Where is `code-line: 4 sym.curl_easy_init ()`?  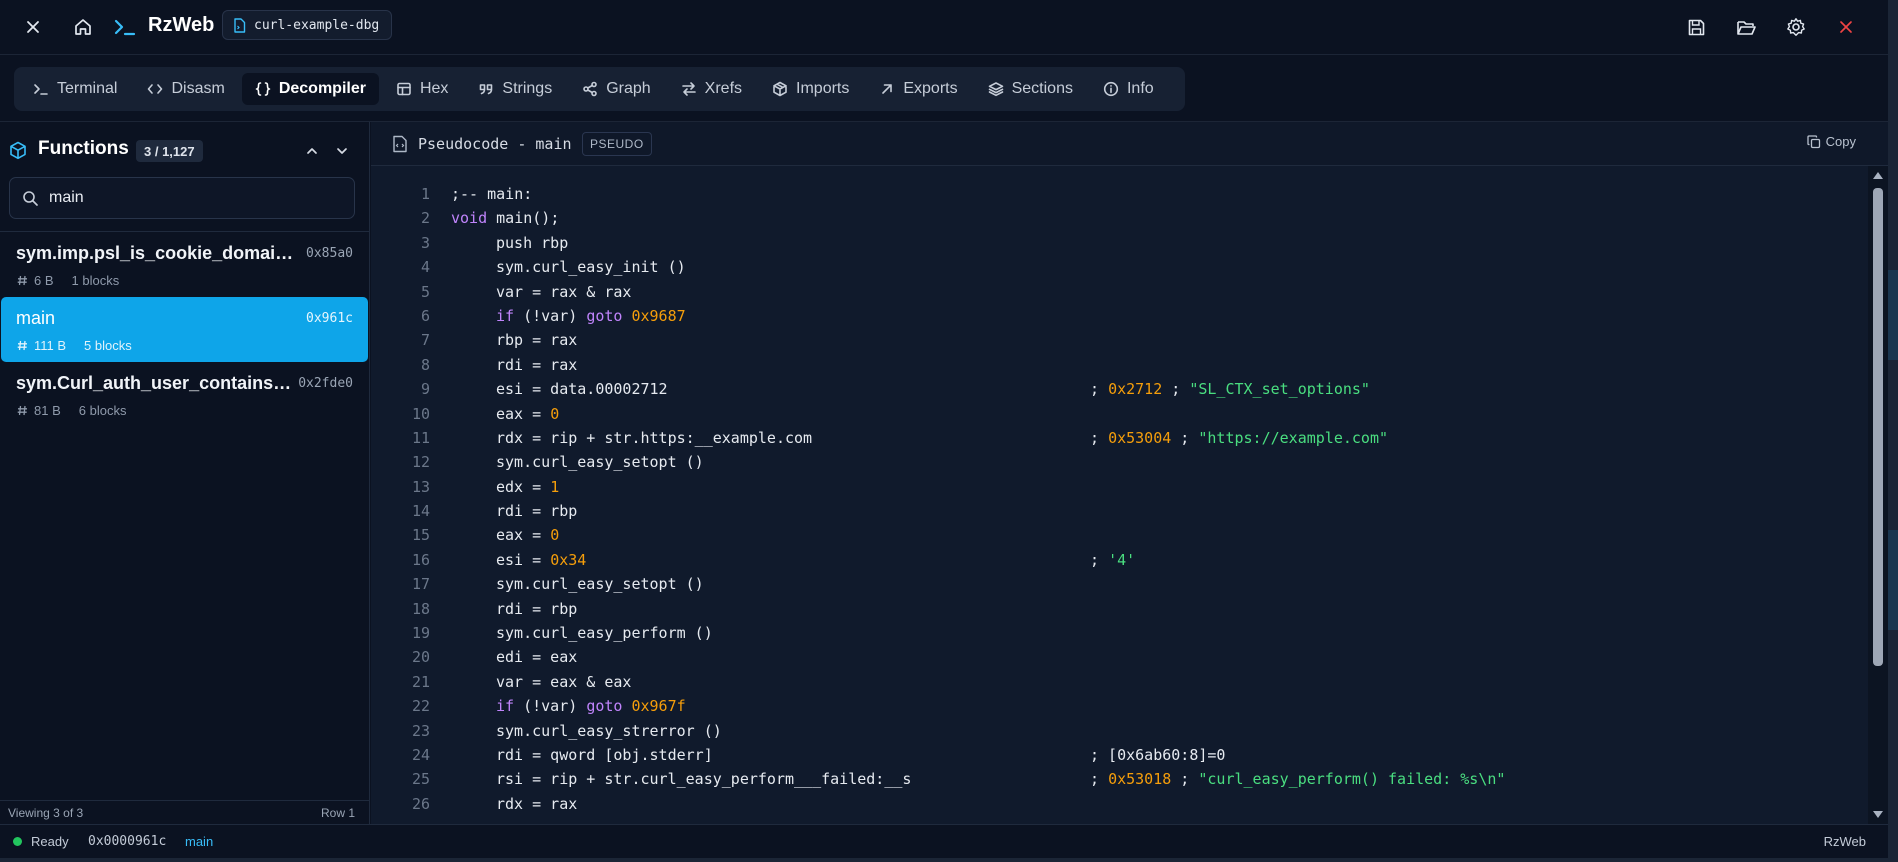 code-line: 4 sym.curl_easy_init () is located at coordinates (1119, 267).